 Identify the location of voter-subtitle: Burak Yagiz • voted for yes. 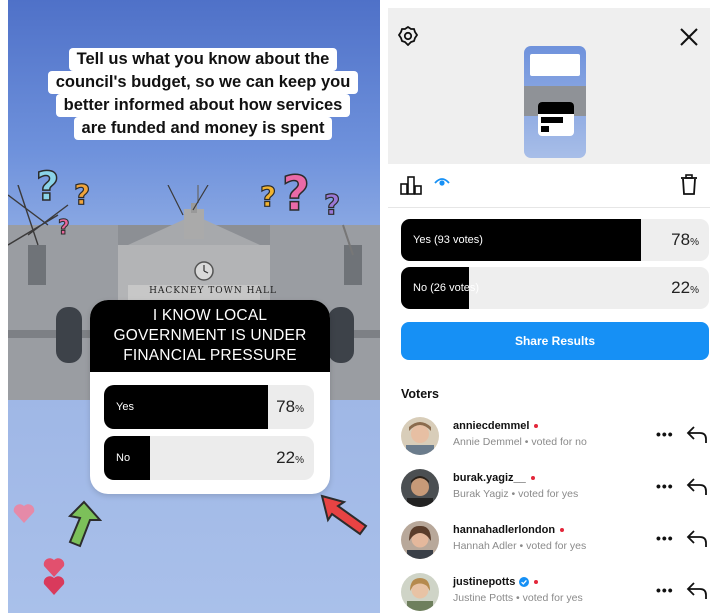
(516, 494).